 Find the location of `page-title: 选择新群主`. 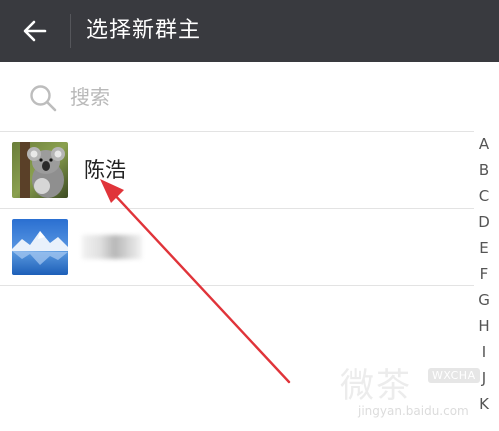

page-title: 选择新群主 is located at coordinates (144, 30).